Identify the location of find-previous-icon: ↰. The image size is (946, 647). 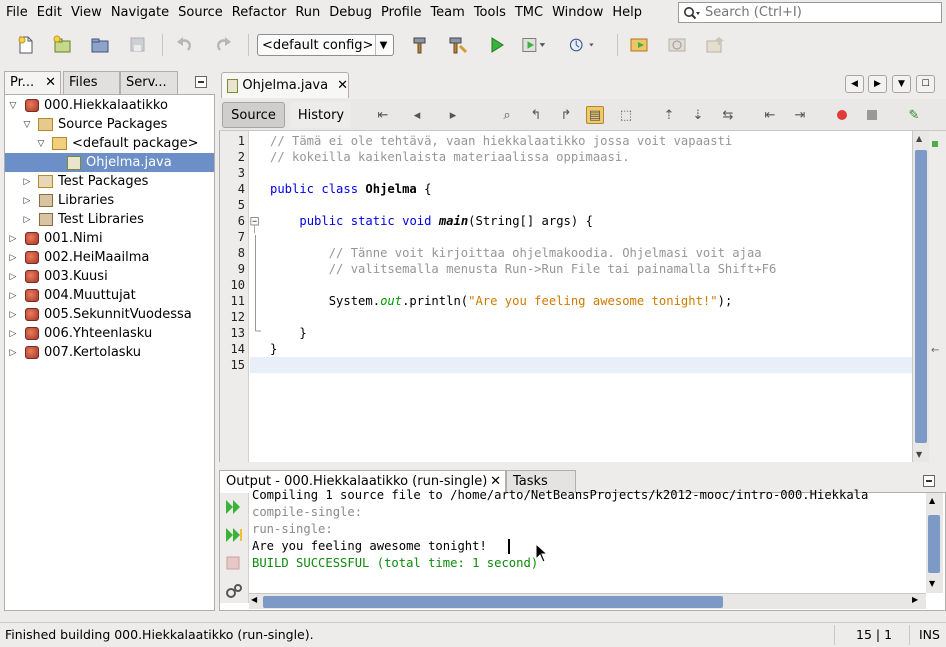
(536, 115).